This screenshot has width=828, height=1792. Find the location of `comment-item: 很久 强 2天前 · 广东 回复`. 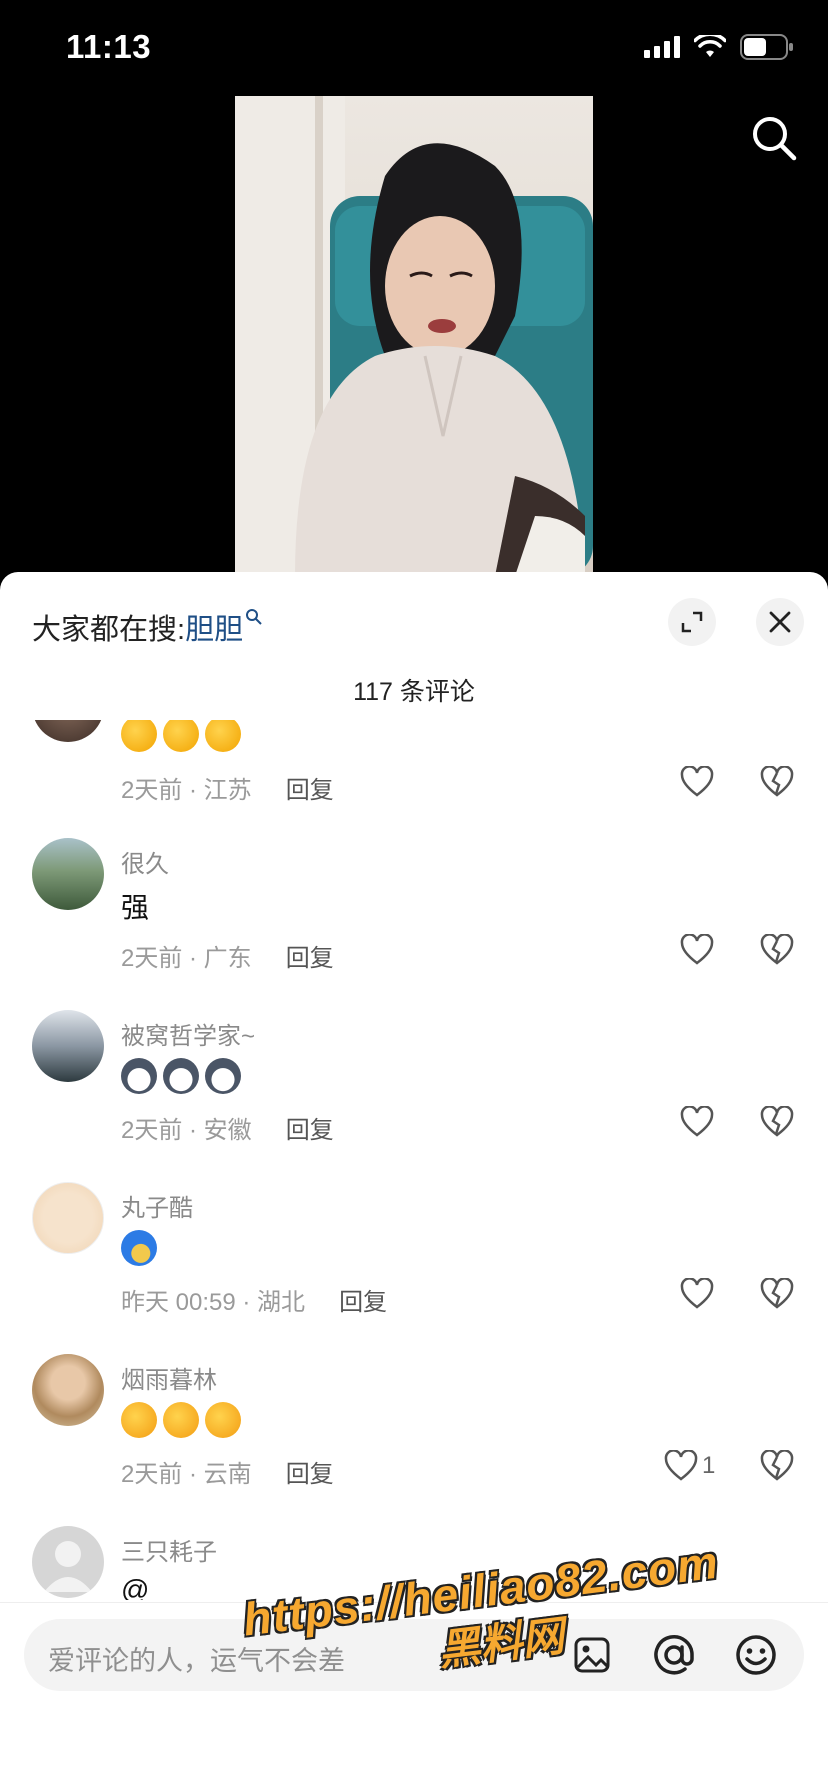

comment-item: 很久 强 2天前 · 广东 回复 is located at coordinates (414, 924).